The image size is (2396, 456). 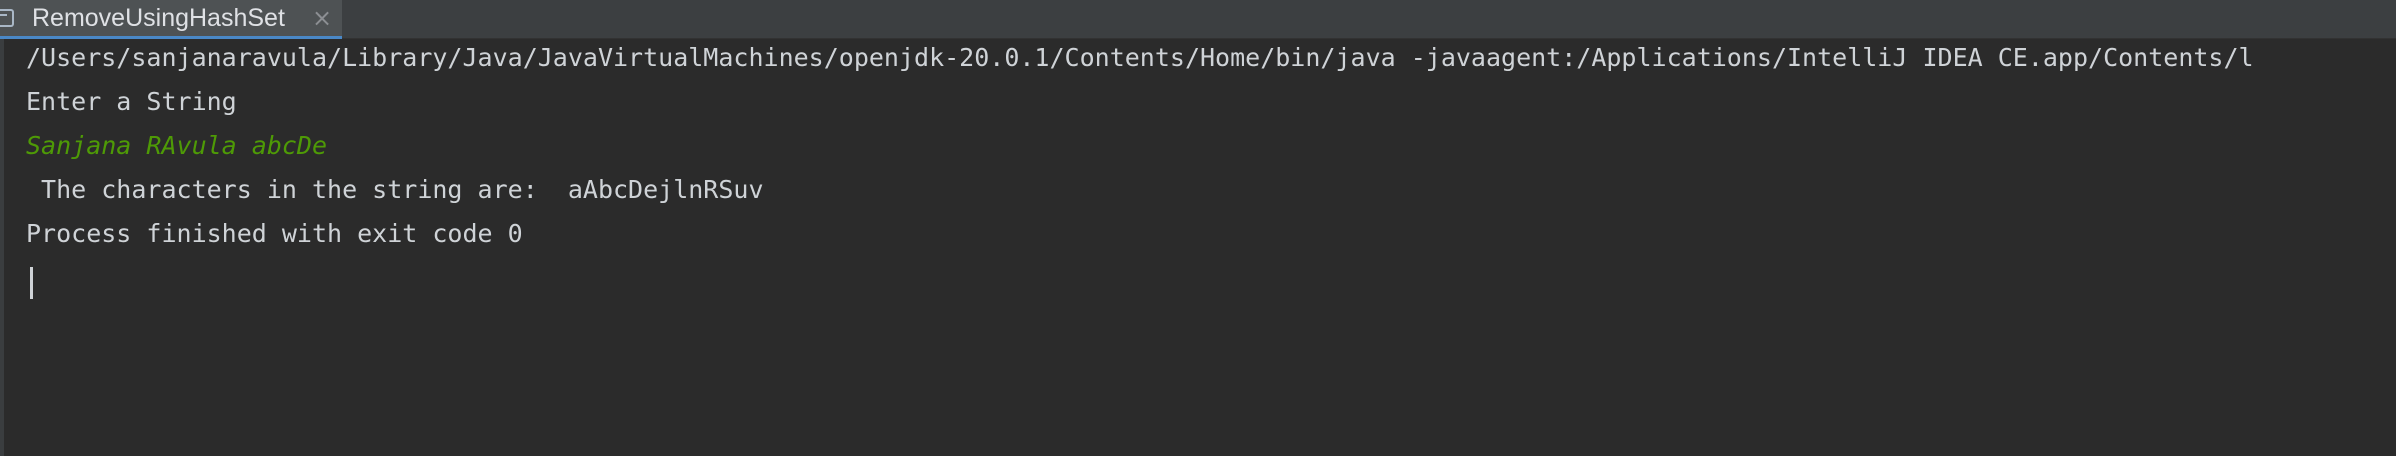 What do you see at coordinates (322, 18) in the screenshot?
I see `close-icon: ×` at bounding box center [322, 18].